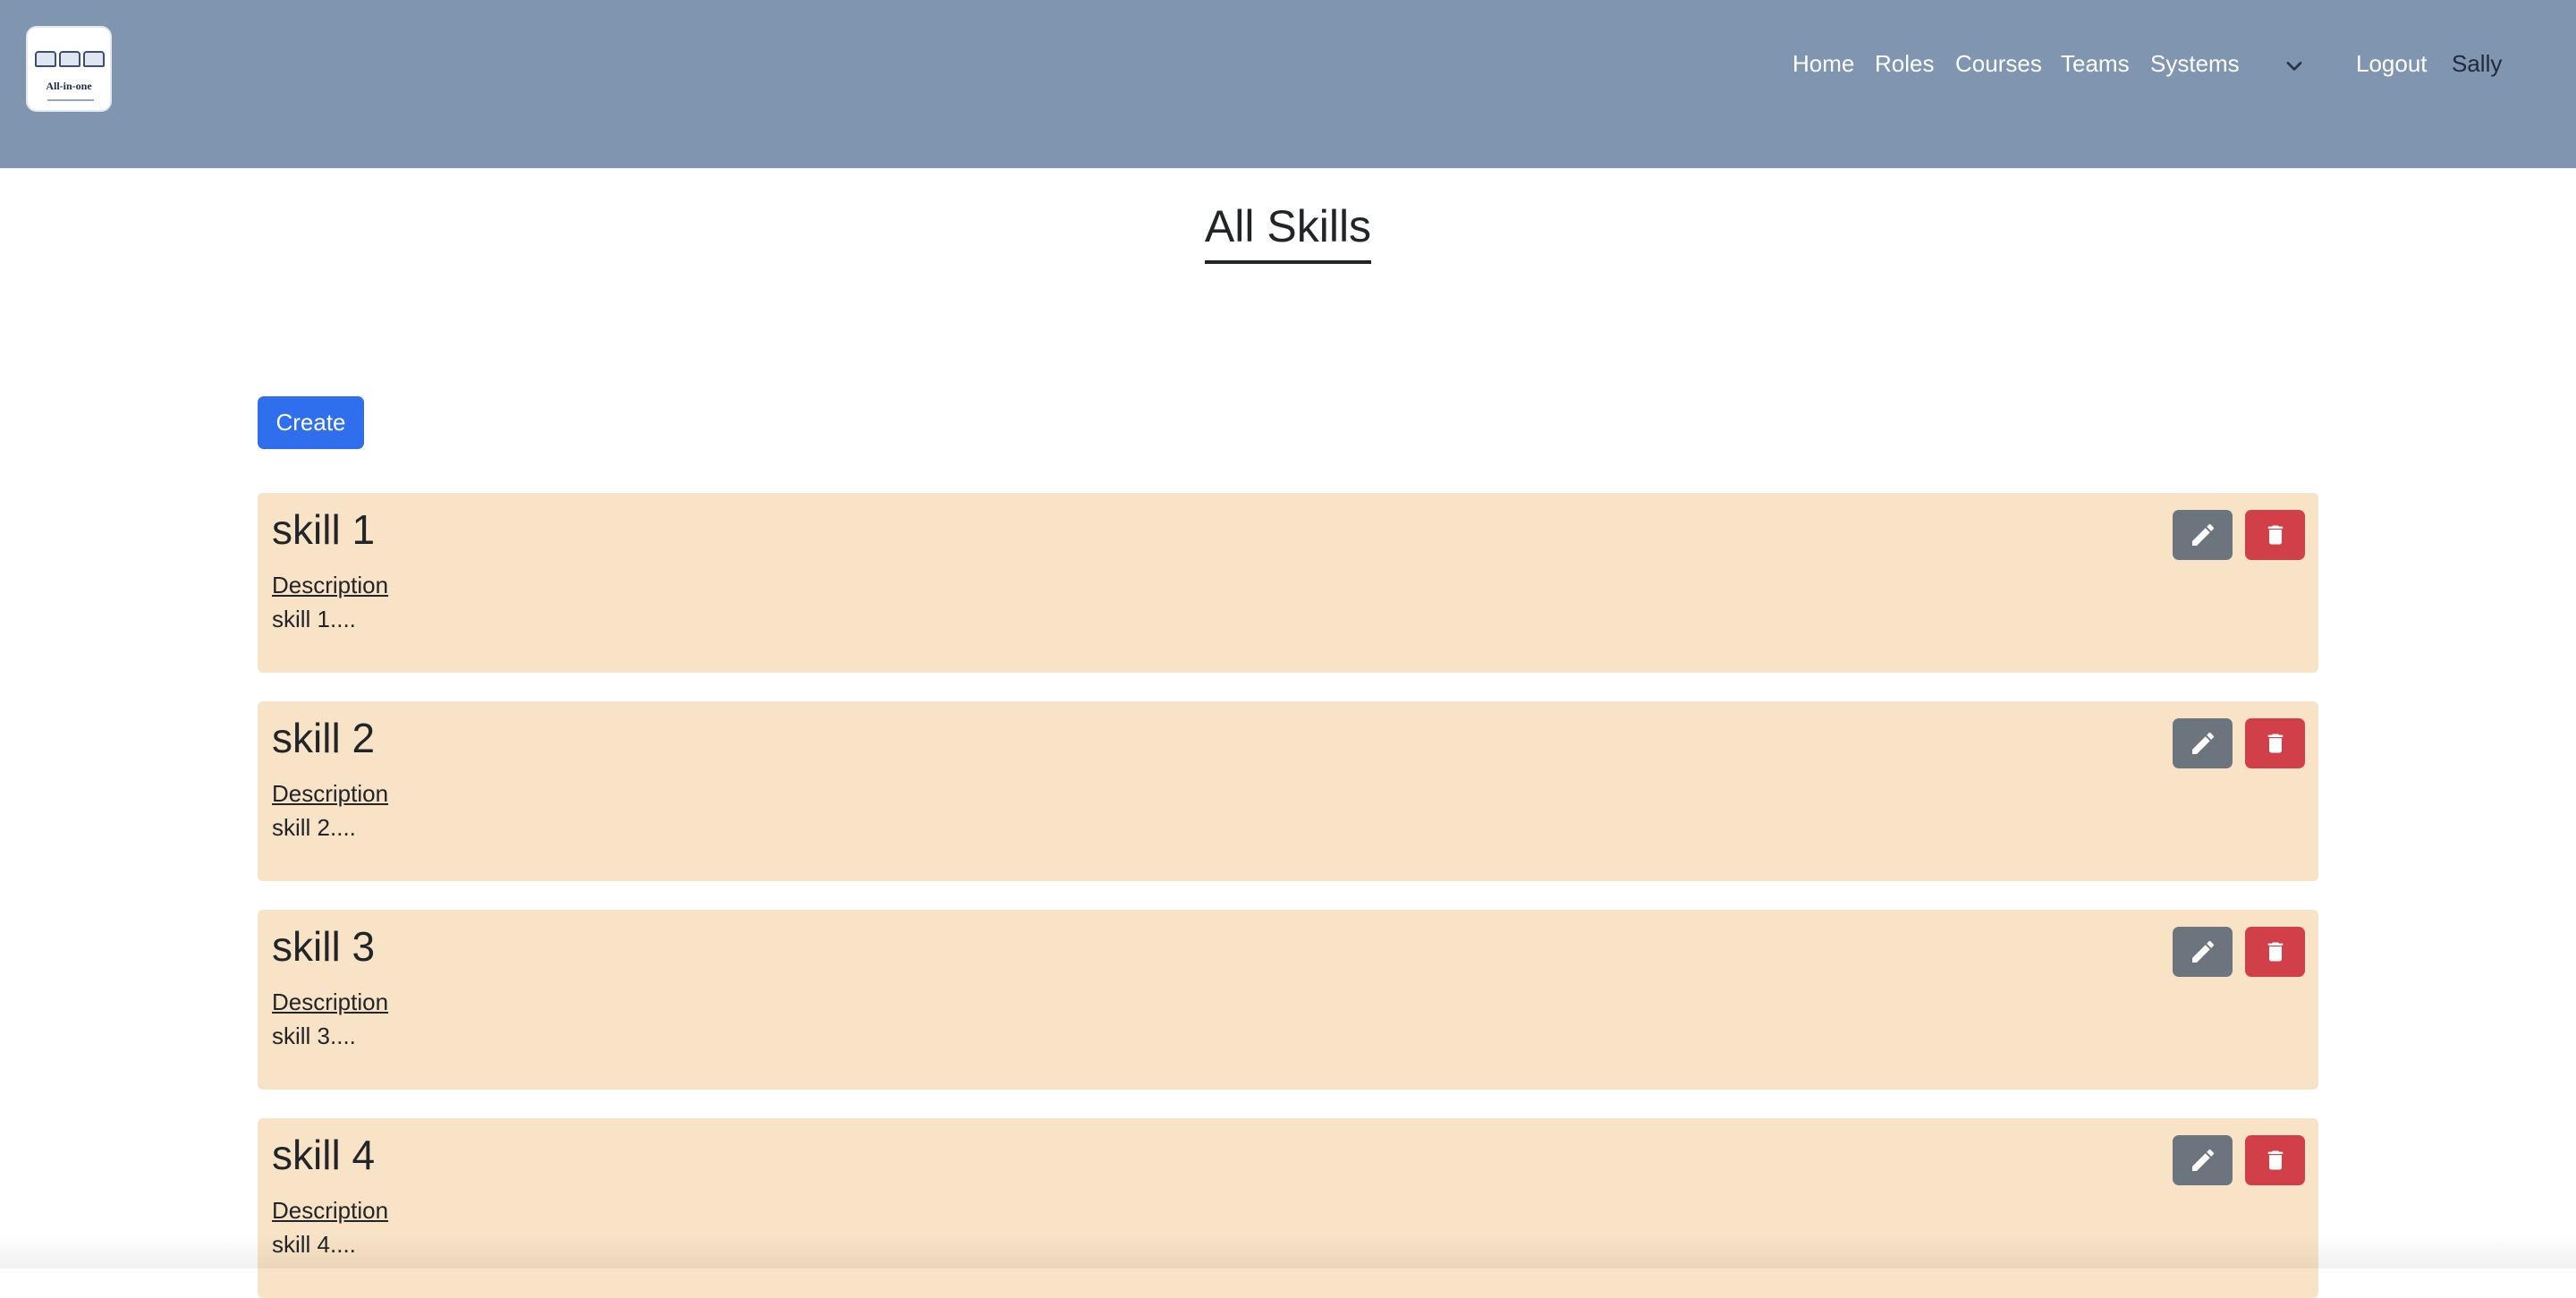 The width and height of the screenshot is (2576, 1298). I want to click on logo-text: All-in-one, so click(69, 86).